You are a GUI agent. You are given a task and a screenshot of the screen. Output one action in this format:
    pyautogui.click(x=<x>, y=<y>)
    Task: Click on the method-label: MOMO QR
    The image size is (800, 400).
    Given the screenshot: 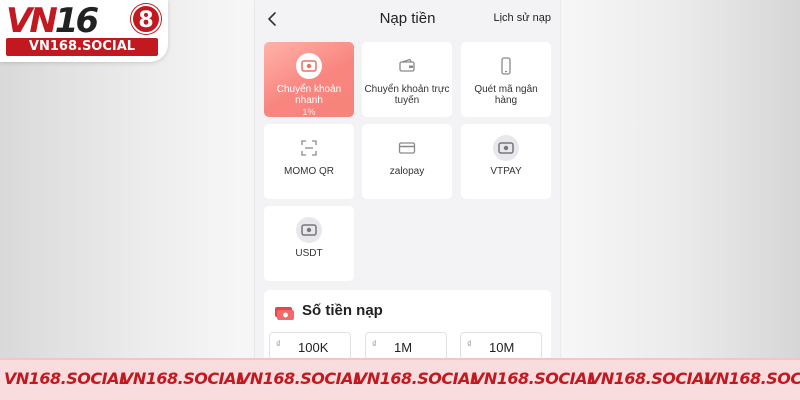 What is the action you would take?
    pyautogui.click(x=309, y=171)
    